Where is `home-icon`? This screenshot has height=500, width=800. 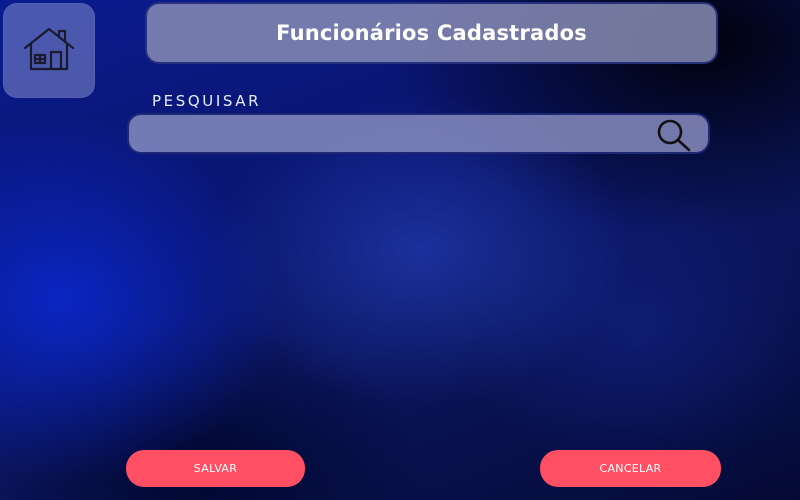 home-icon is located at coordinates (49, 51).